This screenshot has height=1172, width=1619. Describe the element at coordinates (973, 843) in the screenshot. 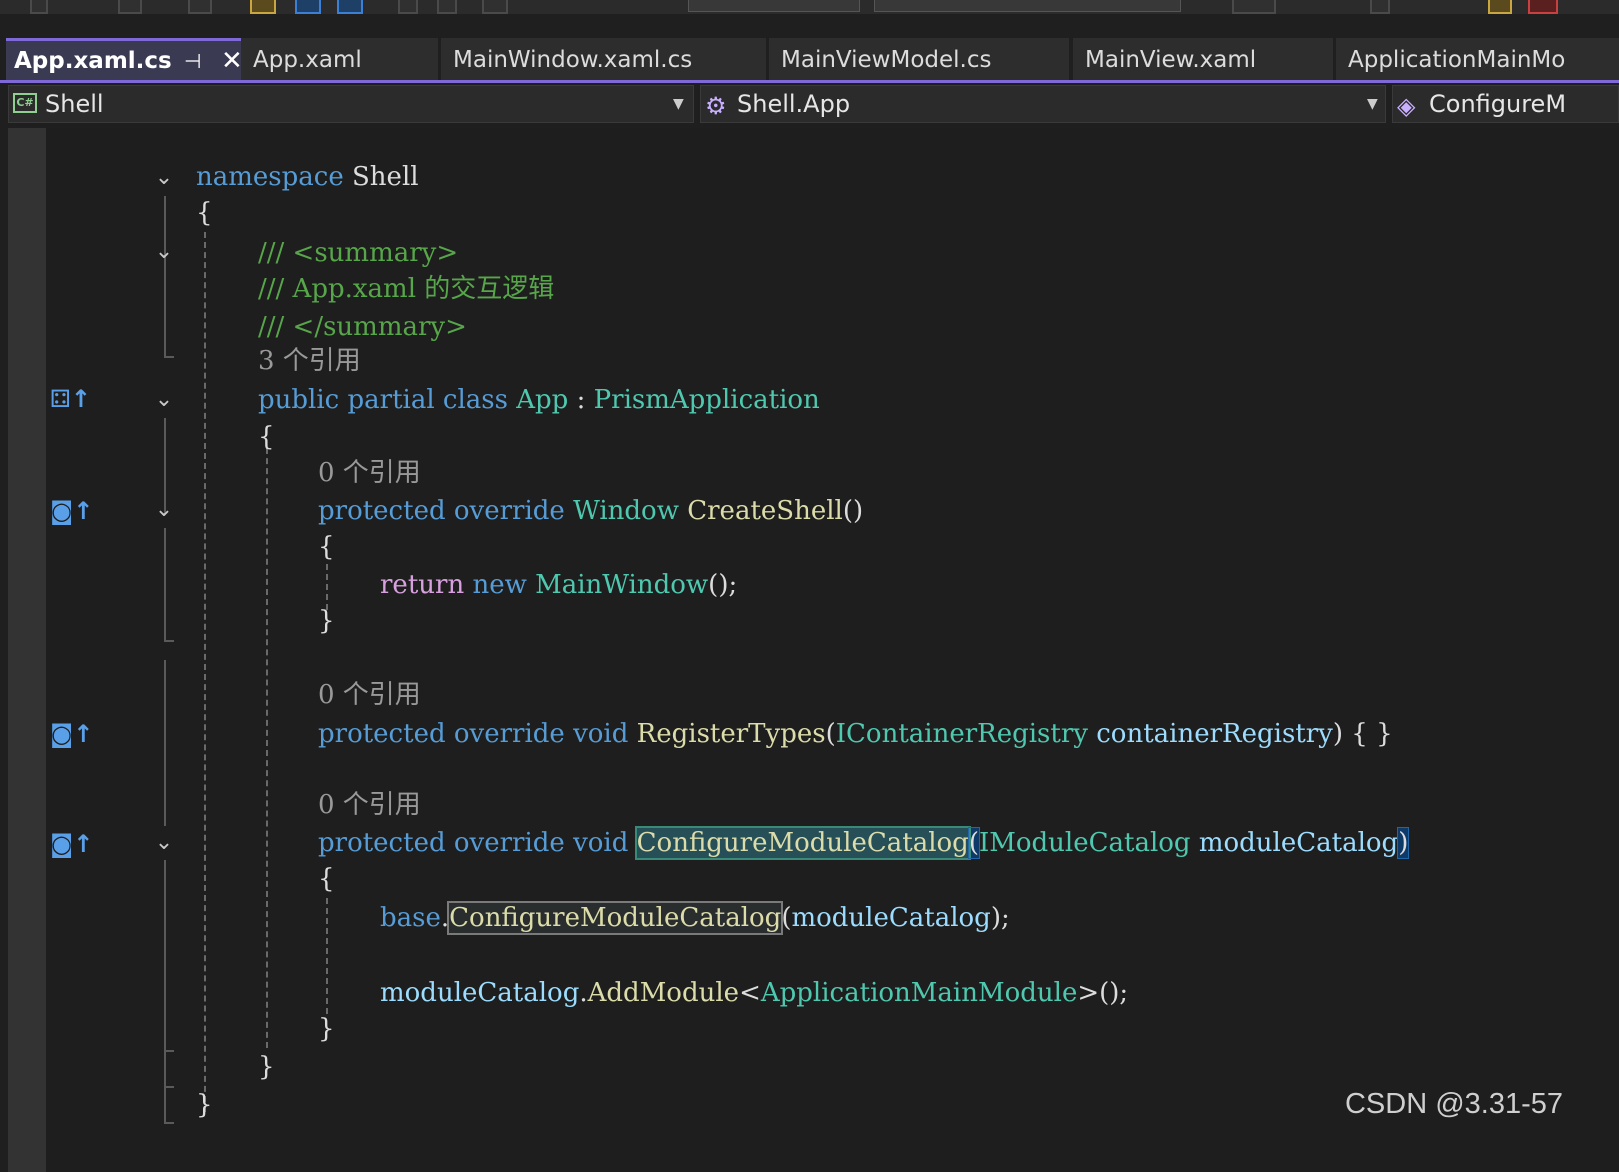

I see `bracket-match: (` at that location.